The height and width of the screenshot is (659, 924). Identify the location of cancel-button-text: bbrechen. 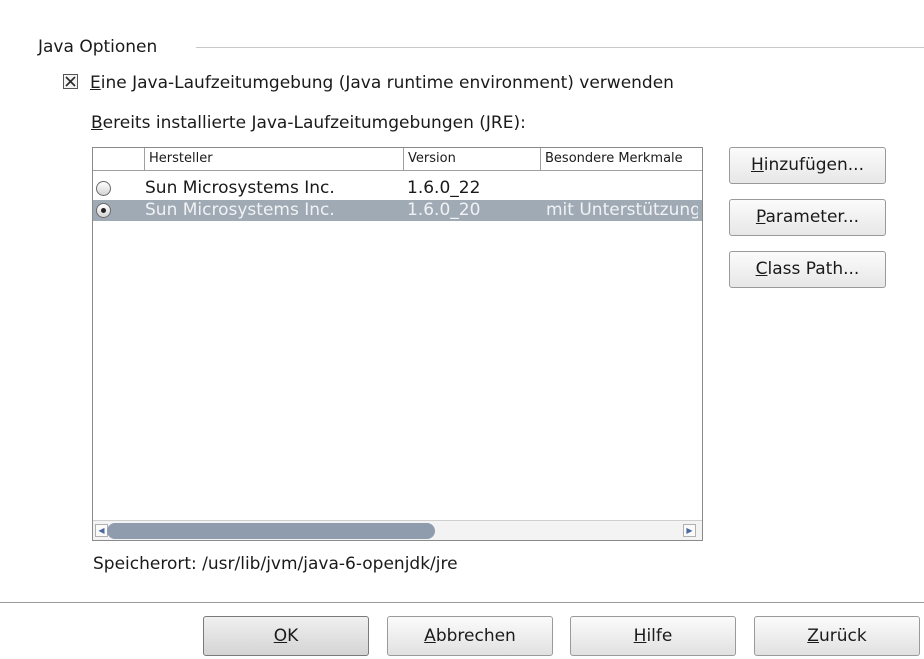
(475, 636).